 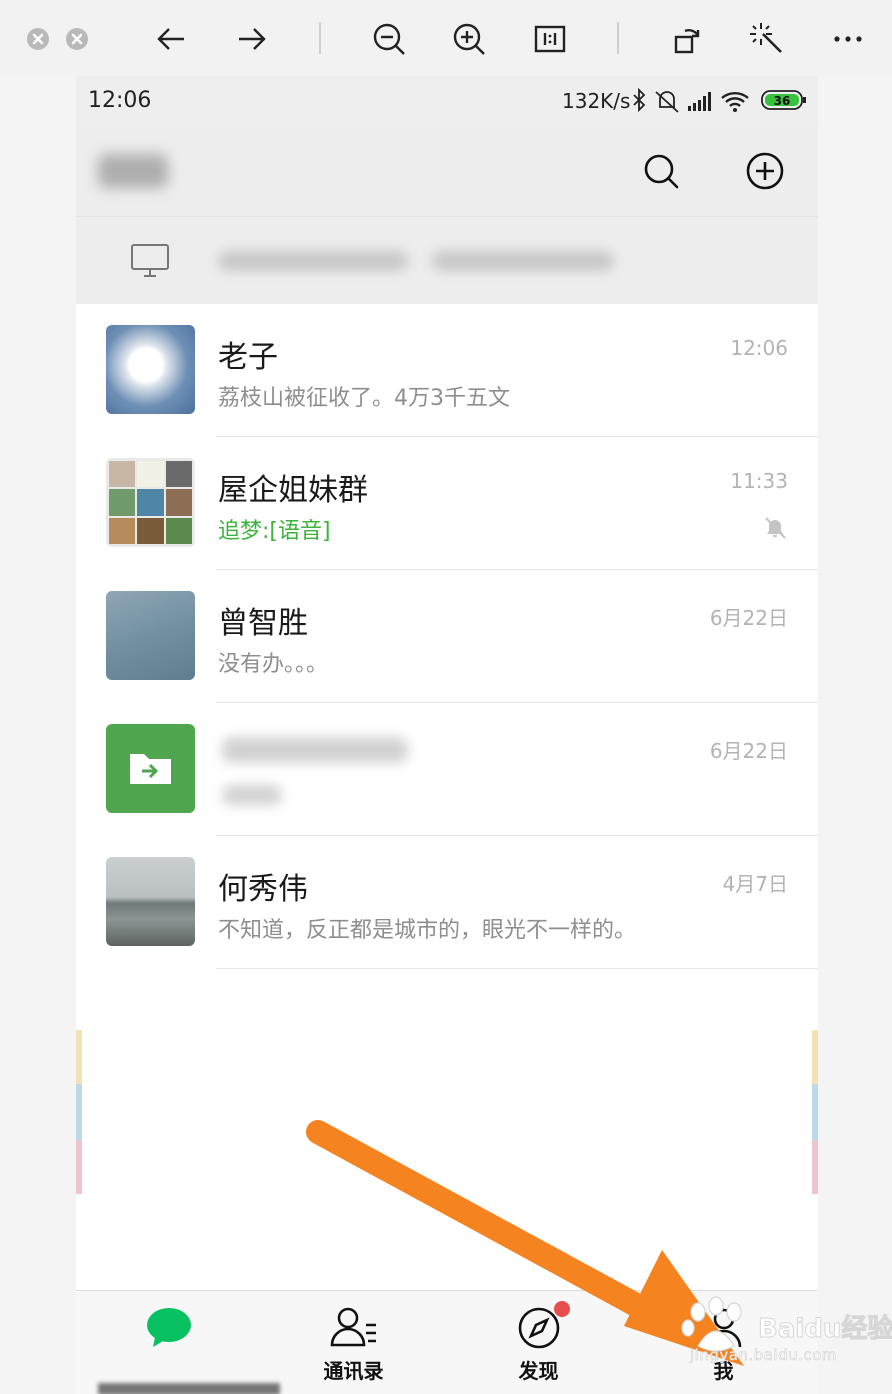 I want to click on watermark-text: Baidu经验, so click(x=824, y=1329).